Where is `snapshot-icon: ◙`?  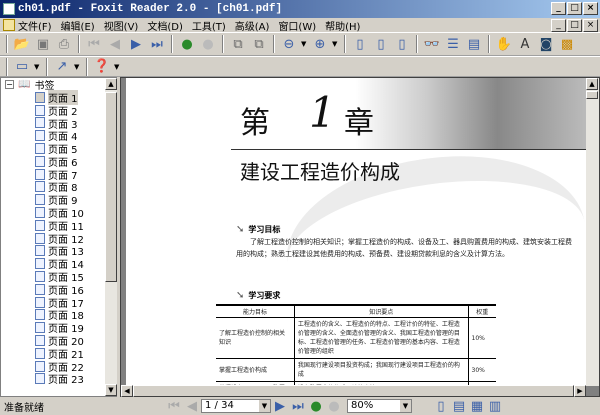 snapshot-icon: ◙ is located at coordinates (546, 44).